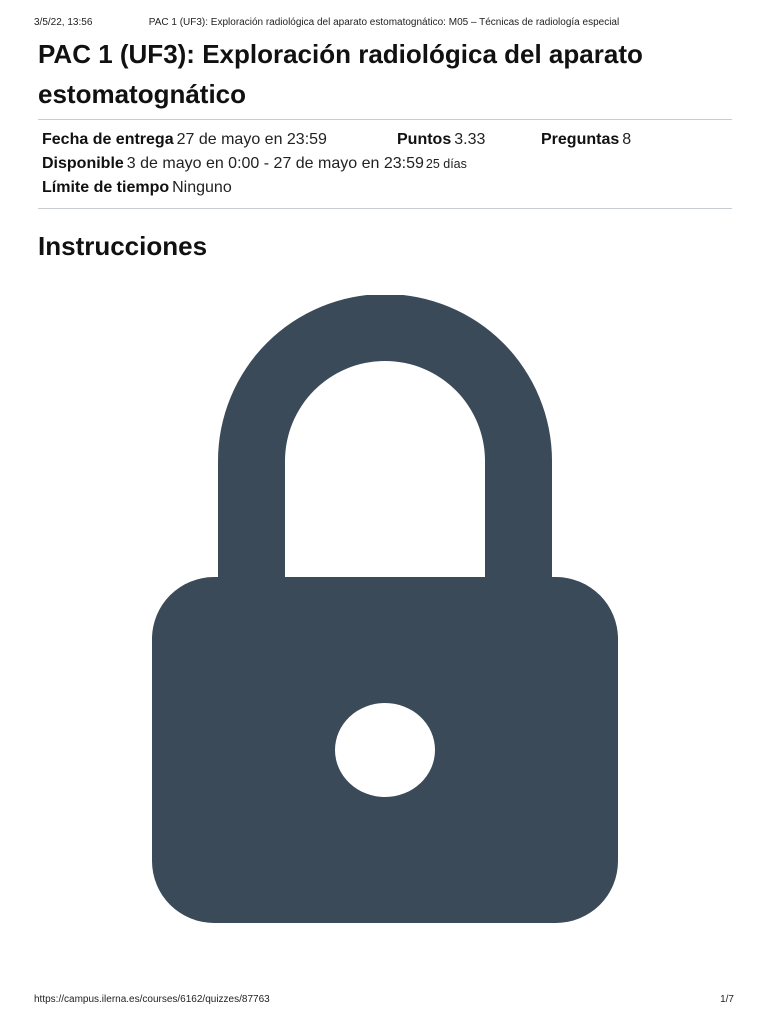 Image resolution: width=768 pixels, height=1024 pixels. Describe the element at coordinates (385, 208) in the screenshot. I see `details-divider-bottom` at that location.